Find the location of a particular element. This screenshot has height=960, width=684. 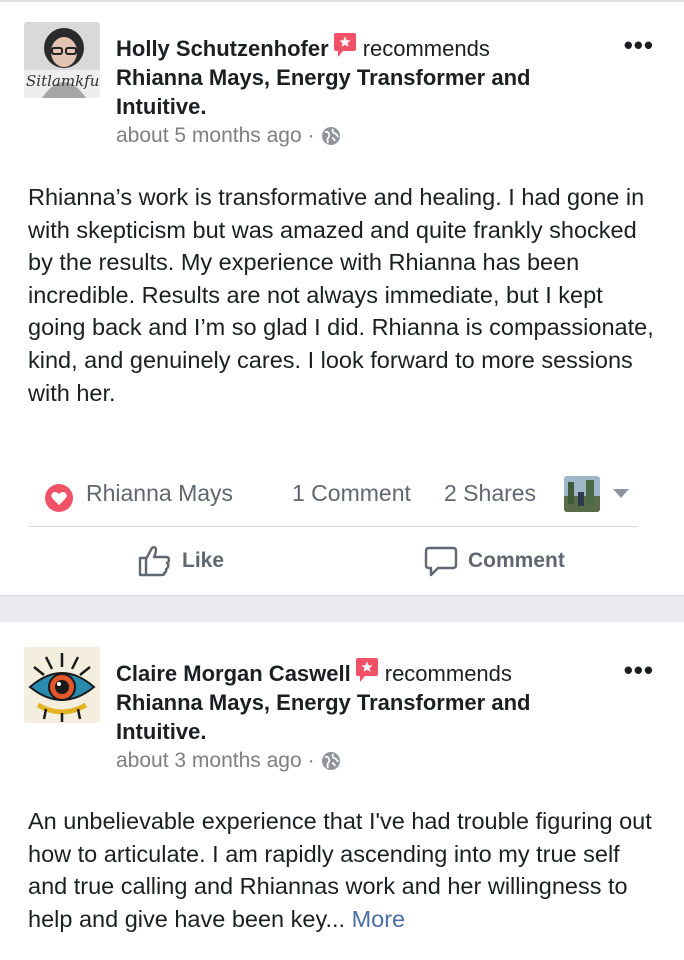

comment-label: Comment is located at coordinates (516, 560).